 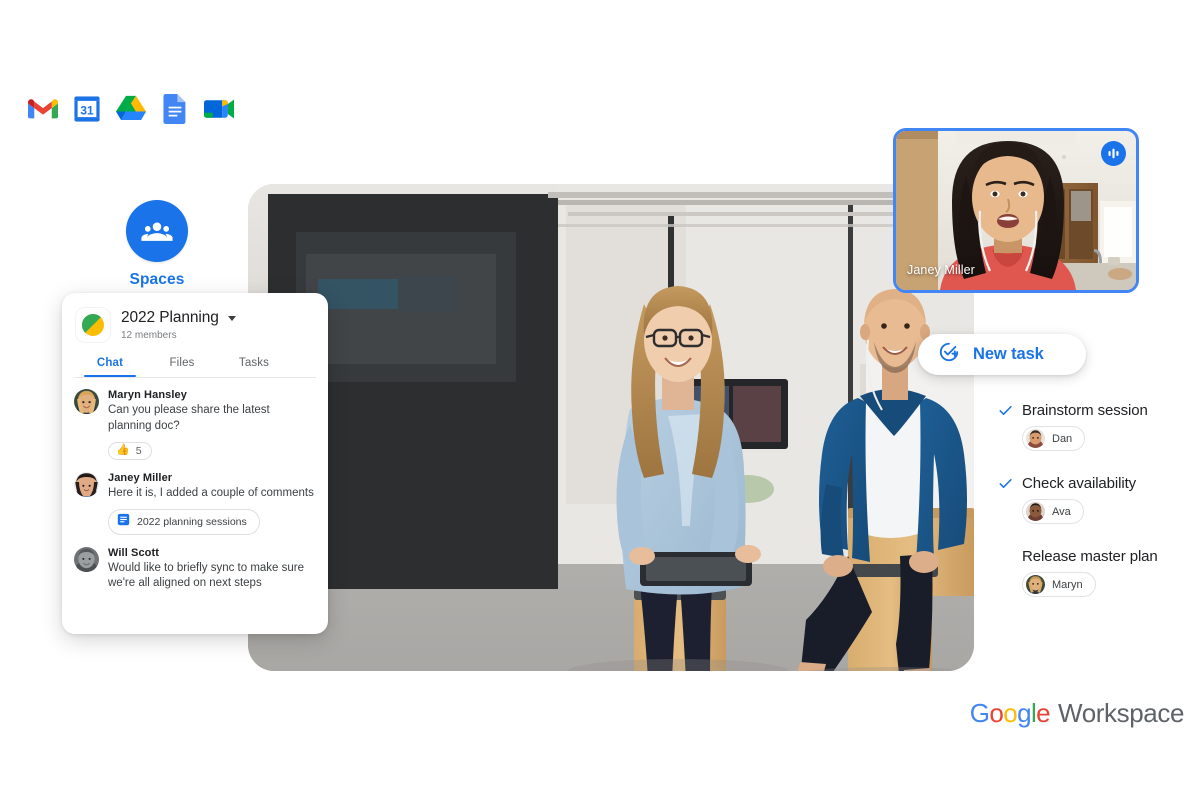 I want to click on chevron-down-icon, so click(x=231, y=318).